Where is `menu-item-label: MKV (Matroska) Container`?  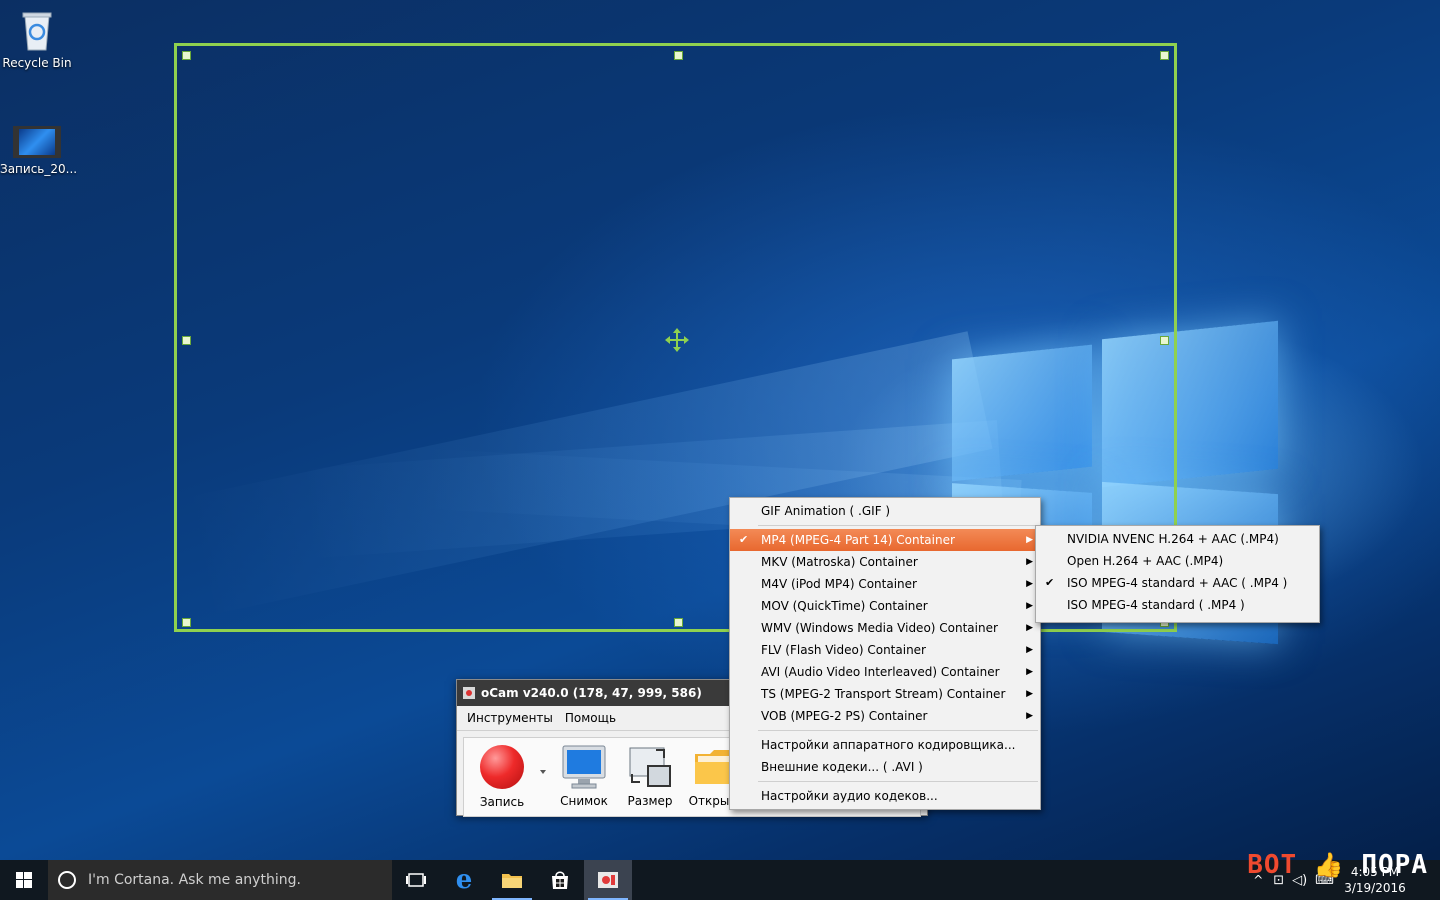
menu-item-label: MKV (Matroska) Container is located at coordinates (839, 562).